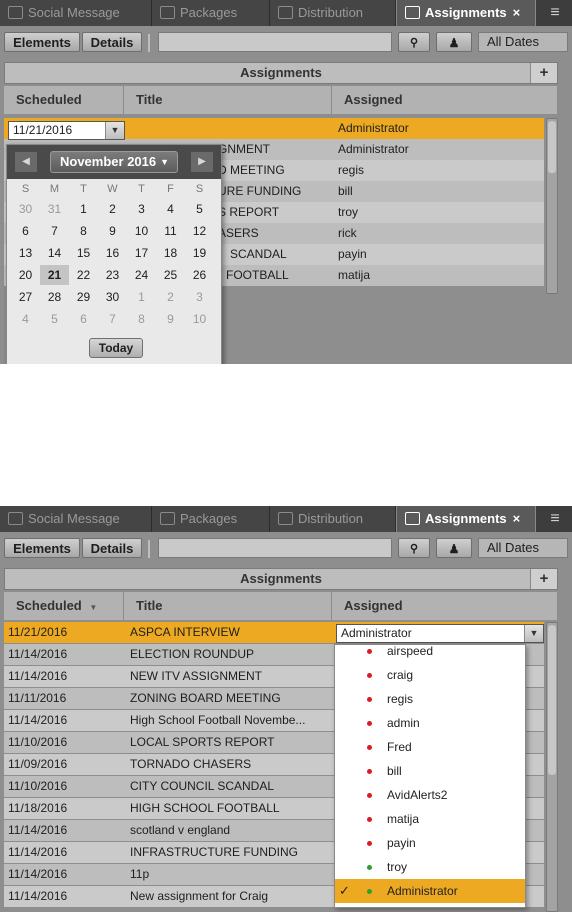 The image size is (572, 912). I want to click on calendar-day: 25, so click(170, 275).